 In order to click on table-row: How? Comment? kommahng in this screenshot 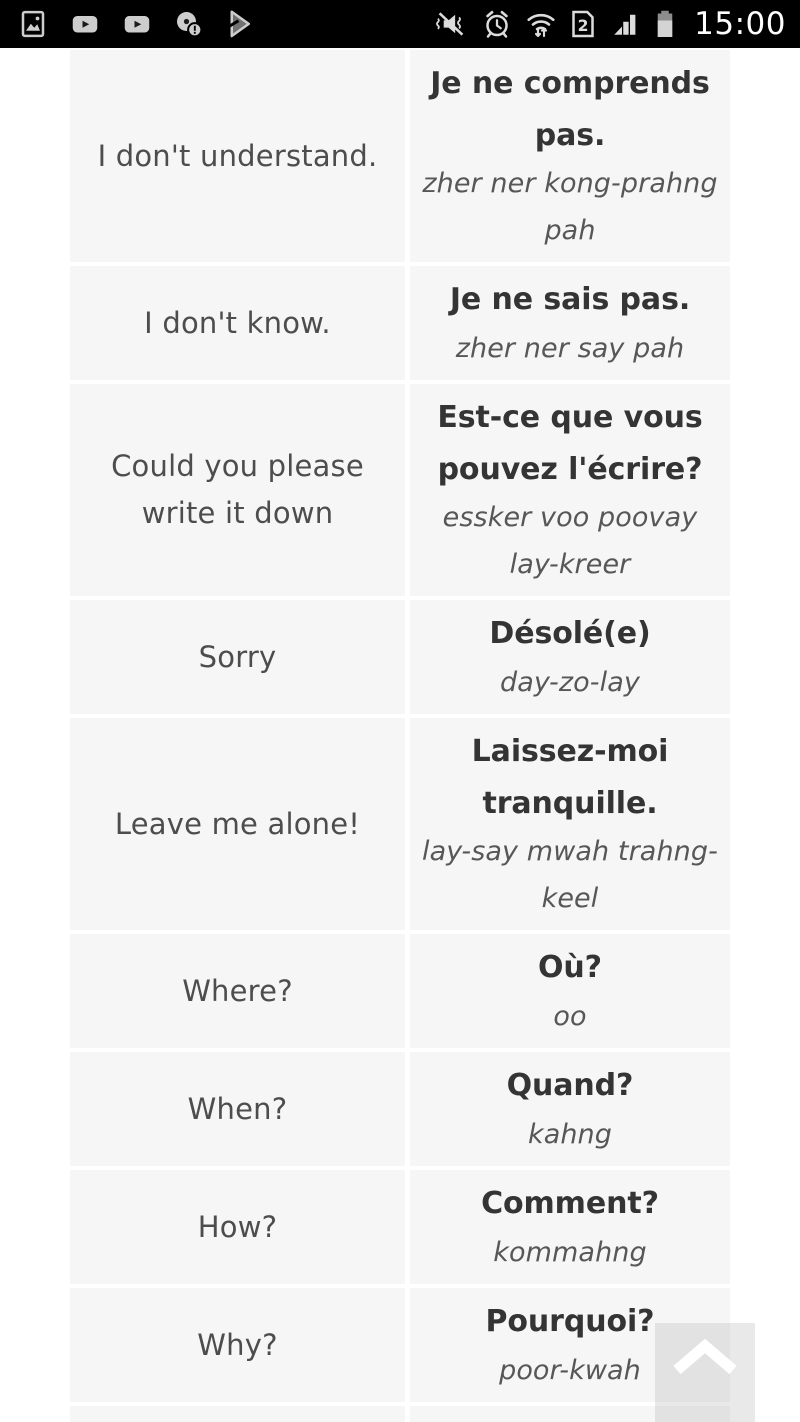, I will do `click(400, 1227)`.